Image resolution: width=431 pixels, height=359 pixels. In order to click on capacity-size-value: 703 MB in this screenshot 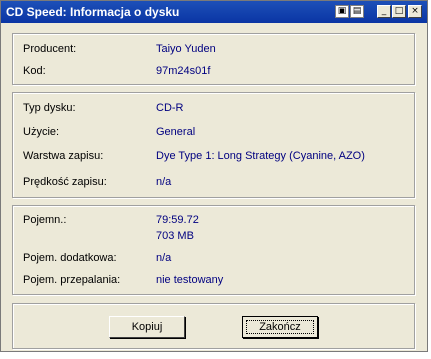, I will do `click(175, 236)`.